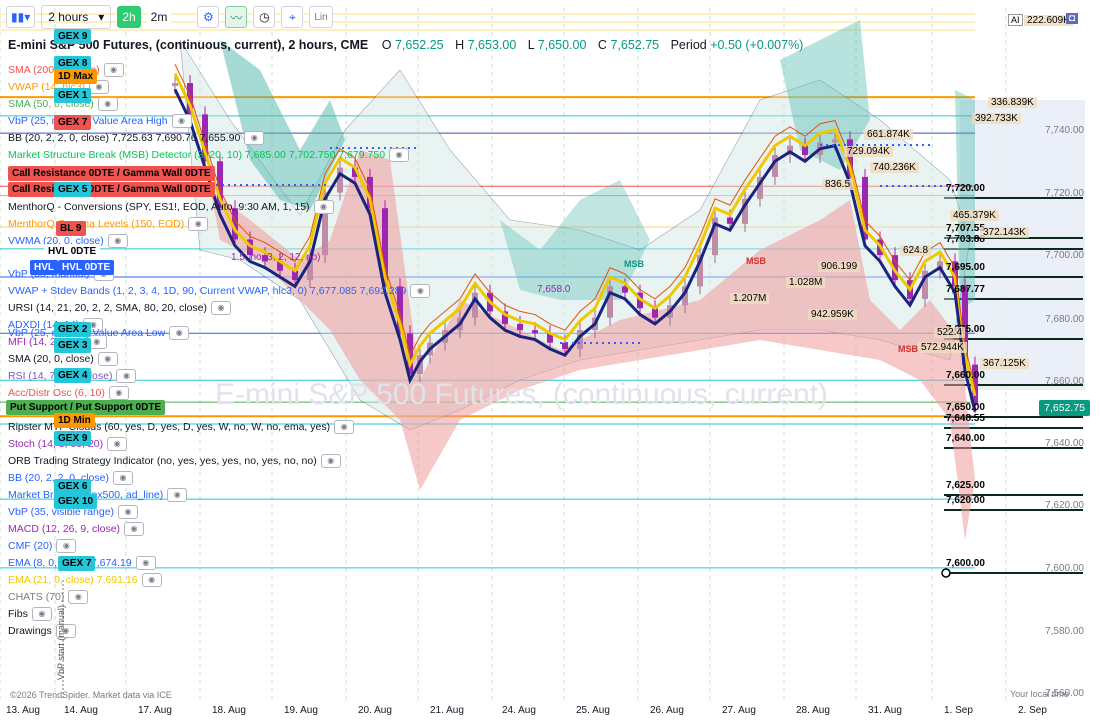 The height and width of the screenshot is (727, 1100). What do you see at coordinates (492, 45) in the screenshot?
I see `high-value: 7,653.00` at bounding box center [492, 45].